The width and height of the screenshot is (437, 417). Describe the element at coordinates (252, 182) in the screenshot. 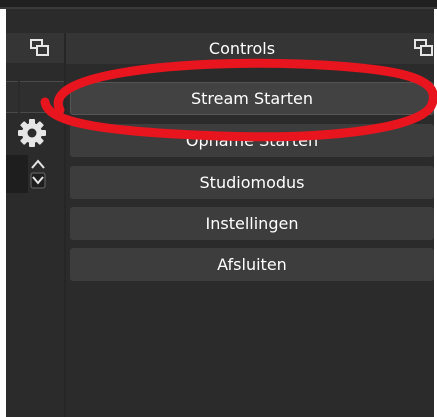

I see `studio-mode-button: Studiomodus` at that location.